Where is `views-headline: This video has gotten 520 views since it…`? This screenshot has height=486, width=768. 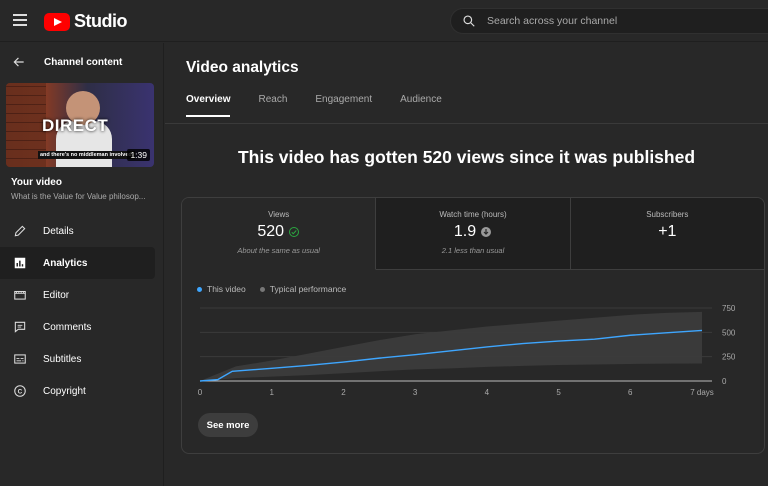 views-headline: This video has gotten 520 views since it… is located at coordinates (466, 157).